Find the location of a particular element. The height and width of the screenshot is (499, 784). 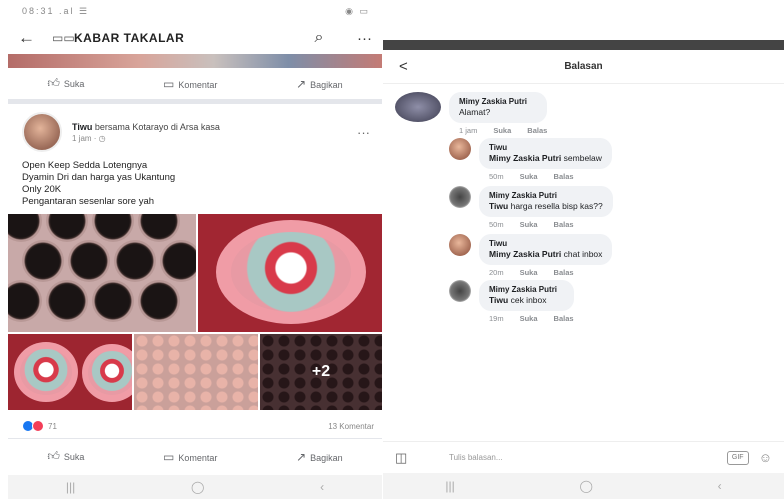

page-title: Balasan is located at coordinates (583, 66).